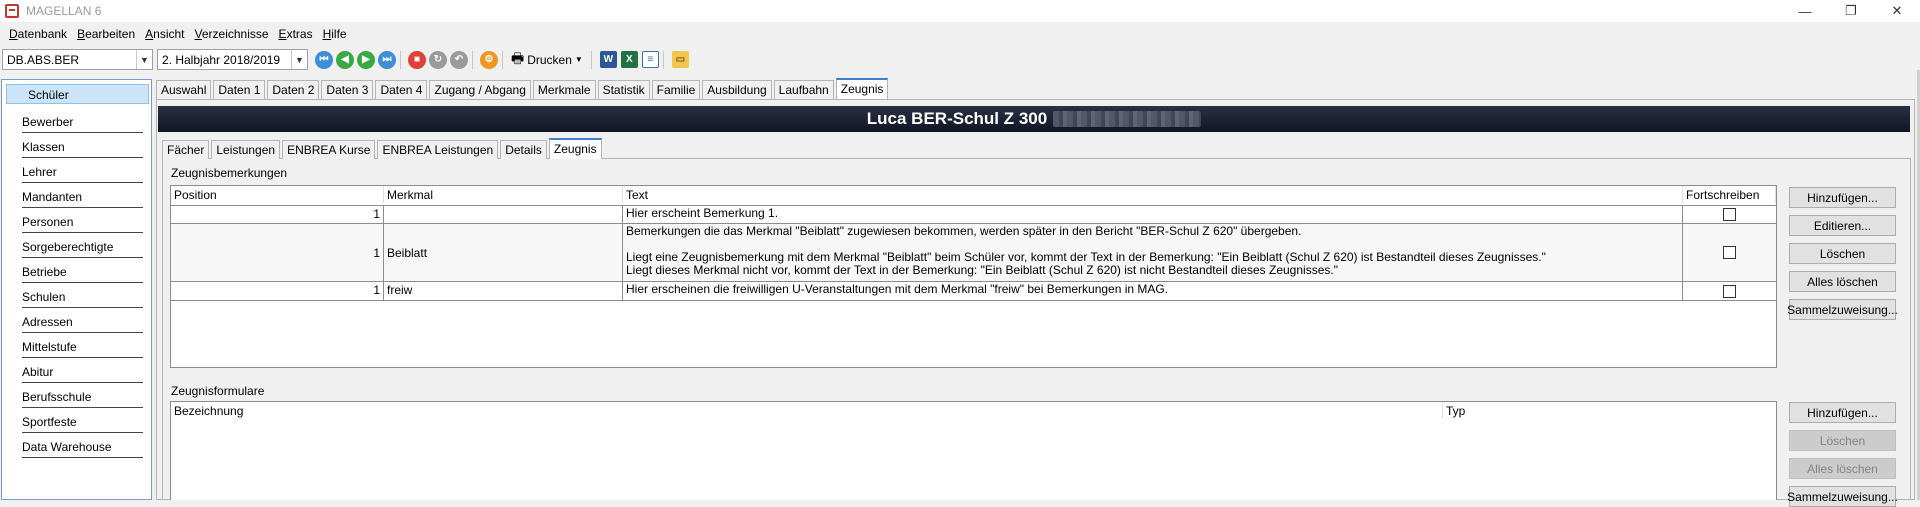 Image resolution: width=1920 pixels, height=507 pixels. What do you see at coordinates (503, 291) in the screenshot?
I see `cell-merkmal: freiw` at bounding box center [503, 291].